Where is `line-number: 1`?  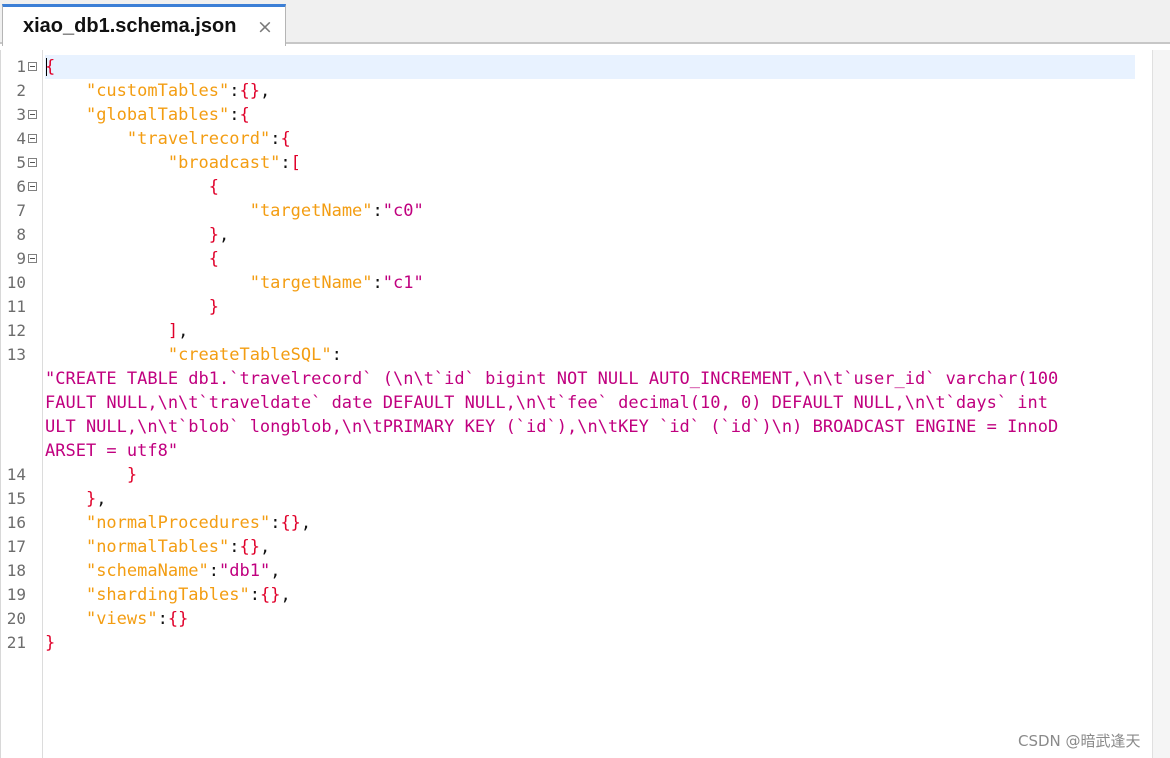
line-number: 1 is located at coordinates (21, 66).